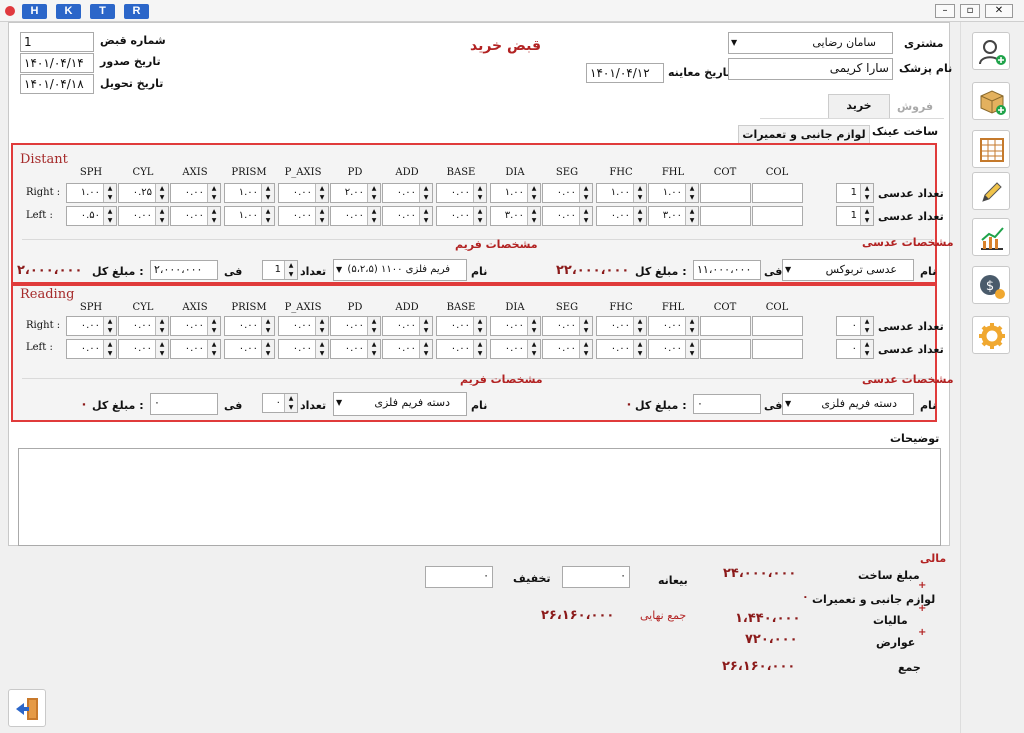 The image size is (1024, 733). I want to click on exit-button, so click(27, 708).